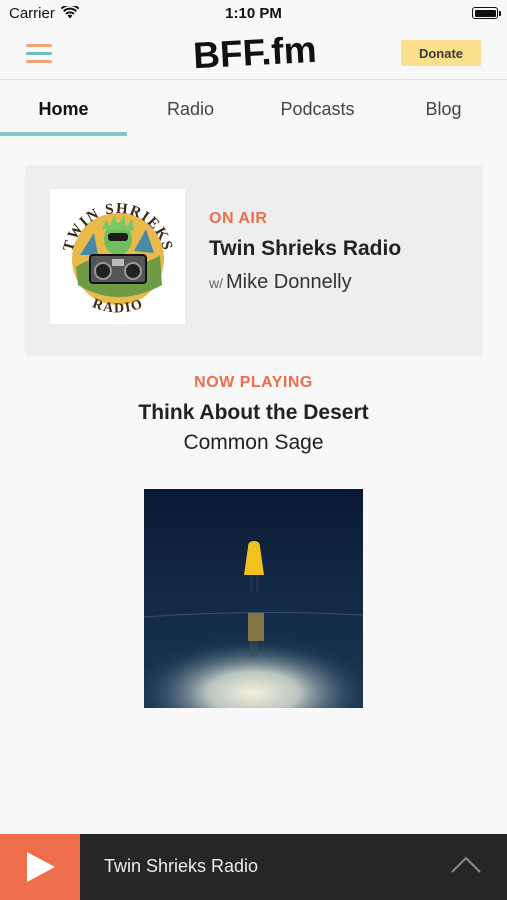  Describe the element at coordinates (441, 53) in the screenshot. I see `donate-button: Donate` at that location.